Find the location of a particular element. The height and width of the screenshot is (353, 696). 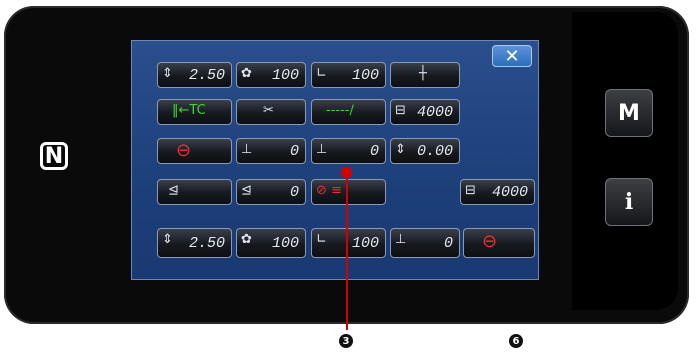

presser-foot-icon: ∟ is located at coordinates (321, 73).